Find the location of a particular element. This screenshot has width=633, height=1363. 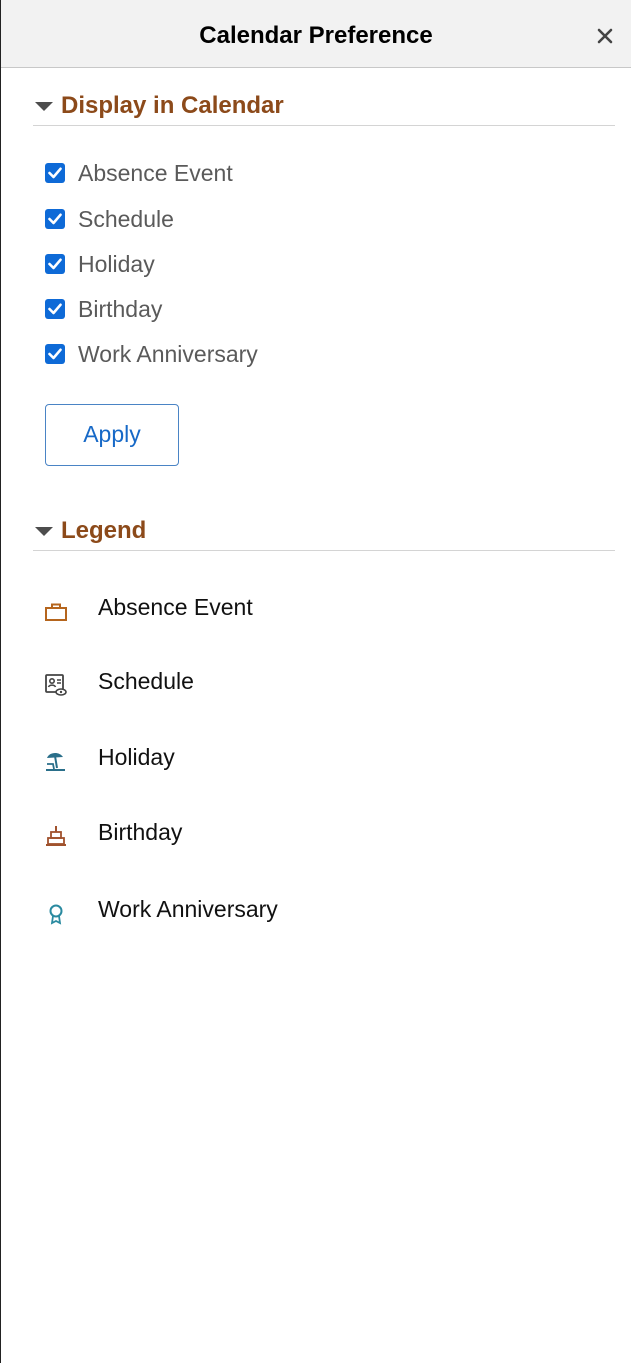

award-ribbon-icon is located at coordinates (56, 914).